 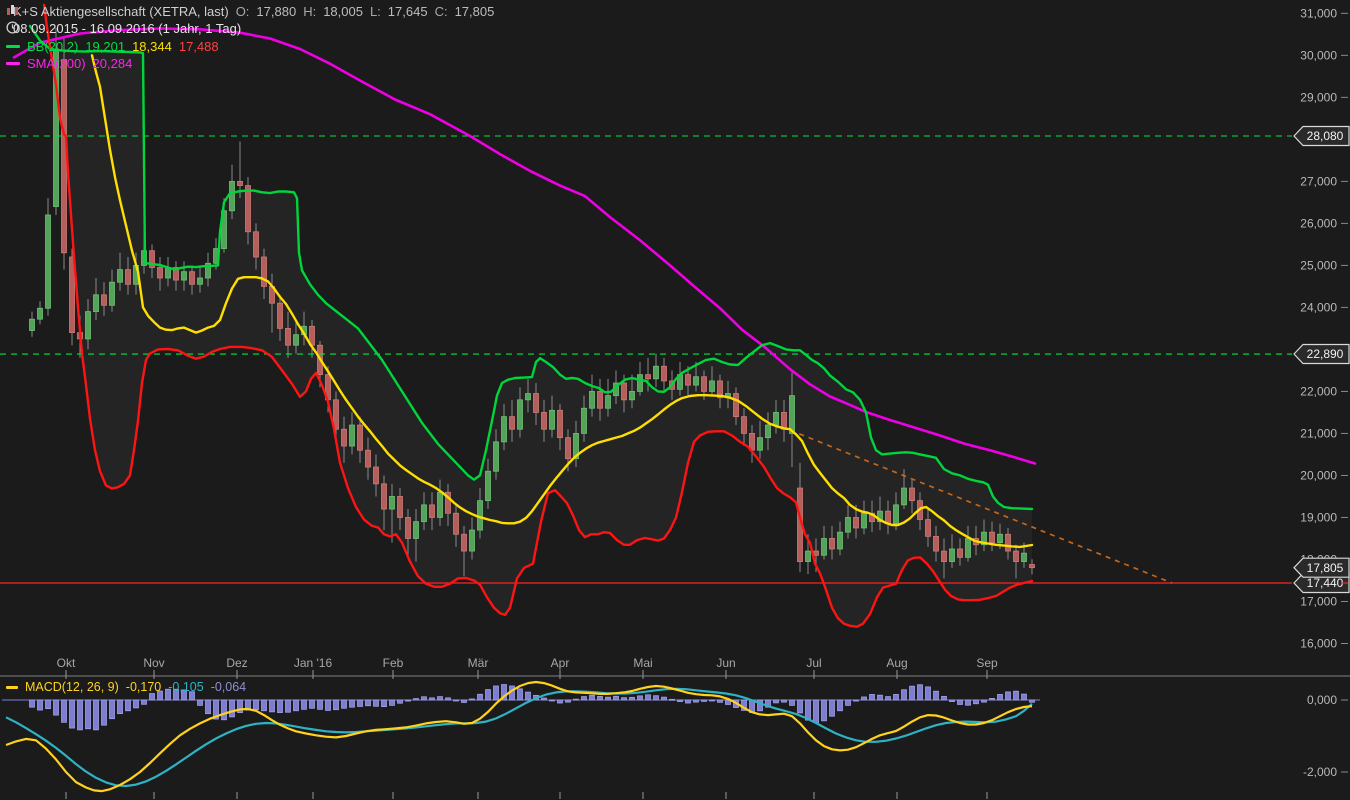 I want to click on month-label: Mär, so click(x=478, y=663).